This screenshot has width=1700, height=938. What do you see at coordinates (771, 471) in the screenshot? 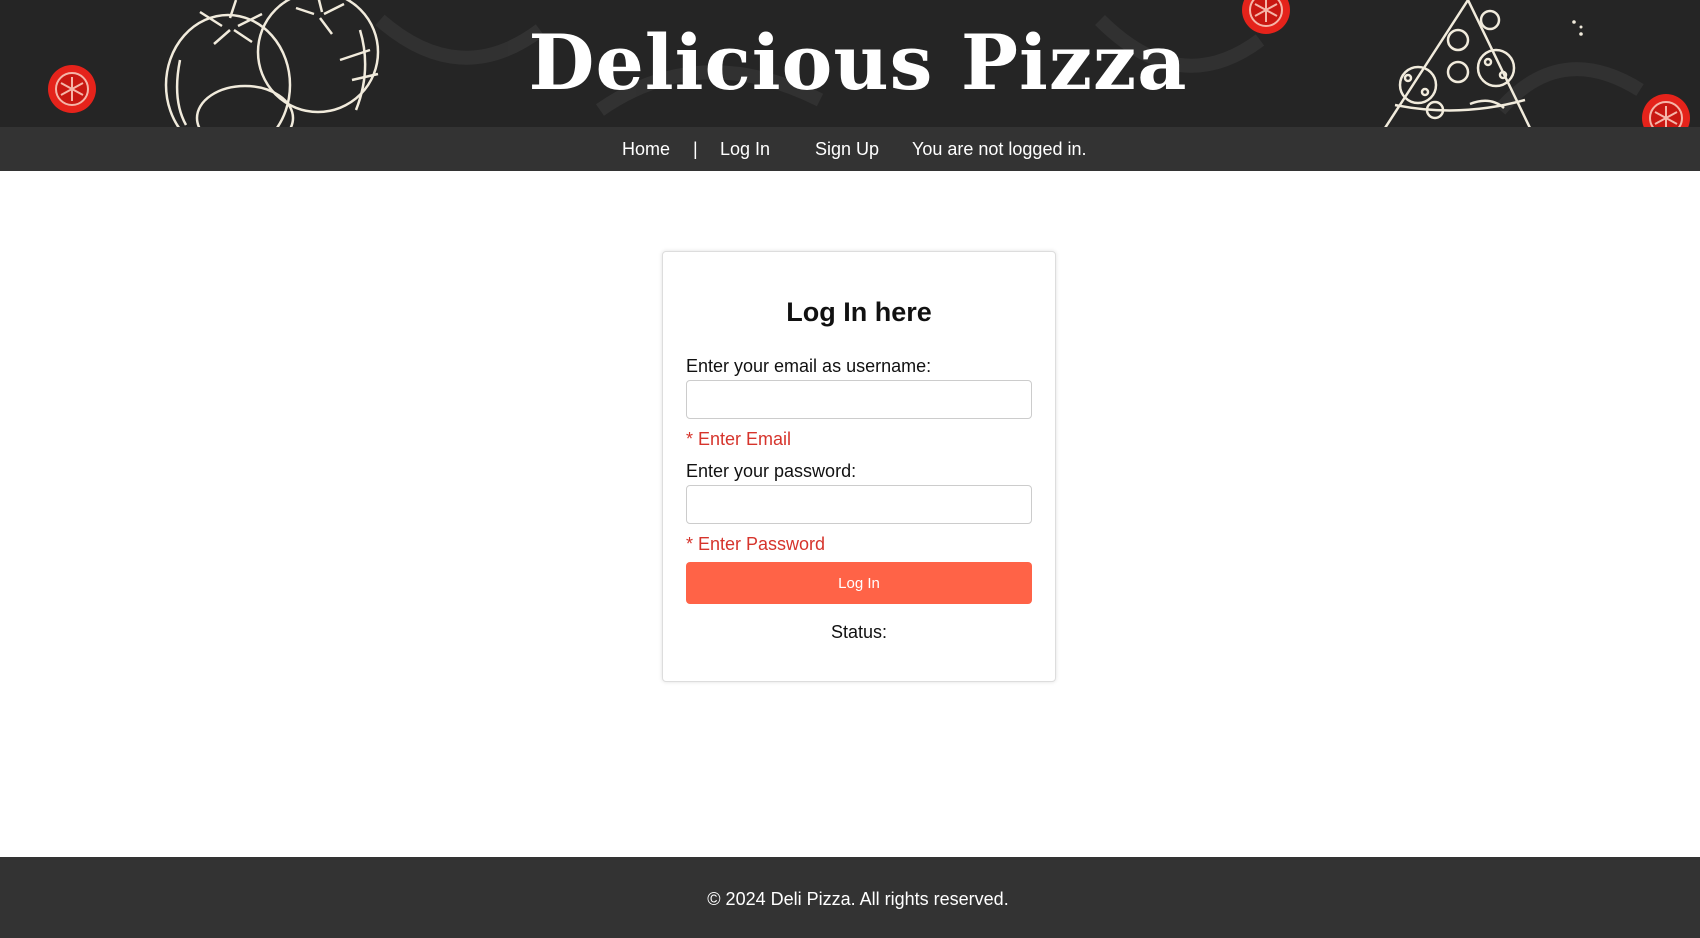
I see `password-label: Enter your password:` at bounding box center [771, 471].